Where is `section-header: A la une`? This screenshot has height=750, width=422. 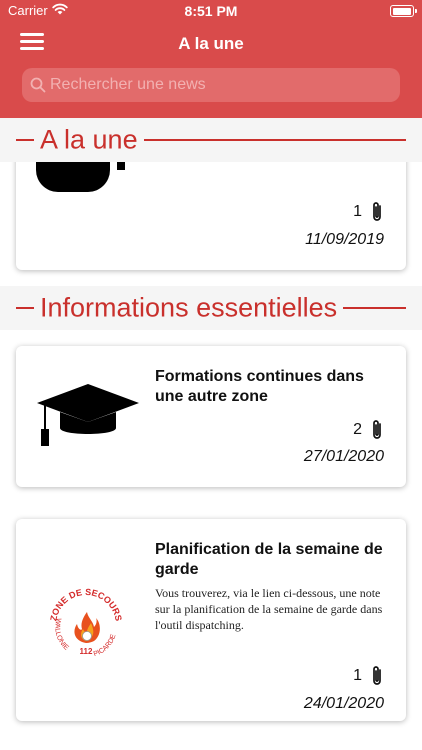
section-header: A la une is located at coordinates (211, 140).